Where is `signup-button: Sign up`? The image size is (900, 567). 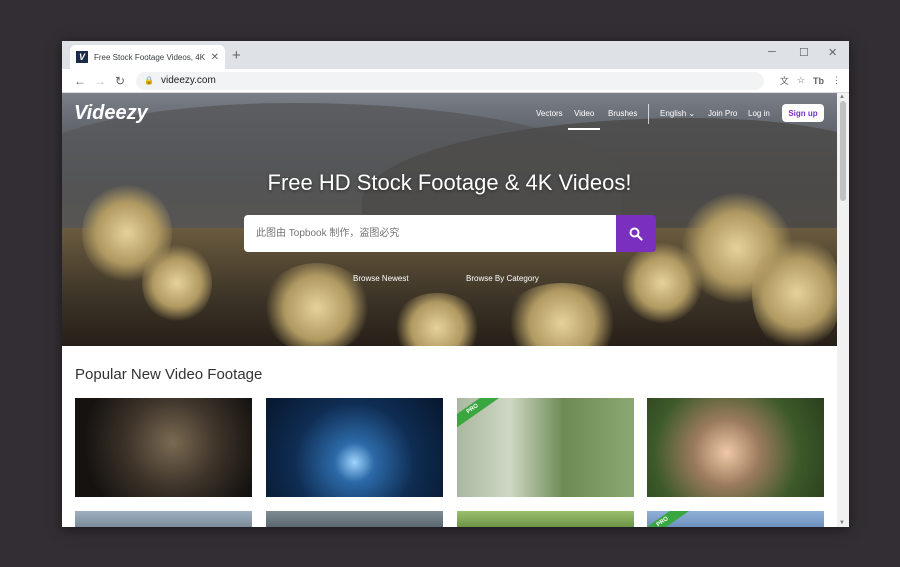 signup-button: Sign up is located at coordinates (803, 113).